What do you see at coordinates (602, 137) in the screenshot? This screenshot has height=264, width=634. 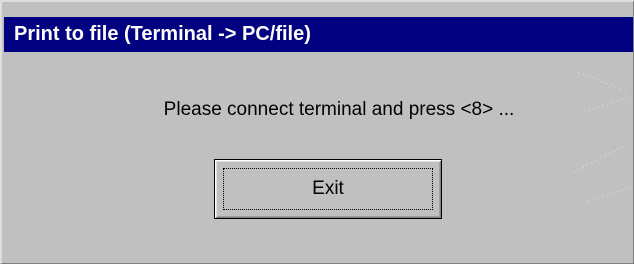 I see `background-decoration` at bounding box center [602, 137].